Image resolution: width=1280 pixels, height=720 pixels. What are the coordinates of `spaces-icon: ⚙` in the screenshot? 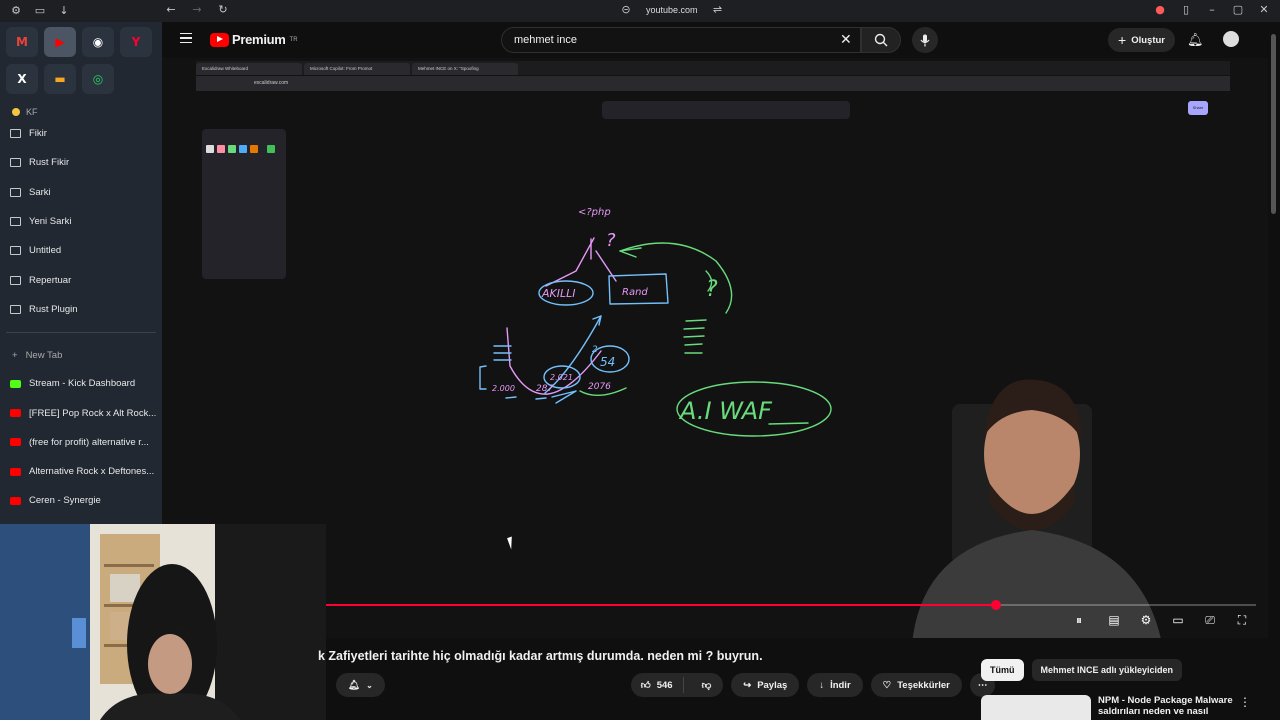 It's located at (16, 11).